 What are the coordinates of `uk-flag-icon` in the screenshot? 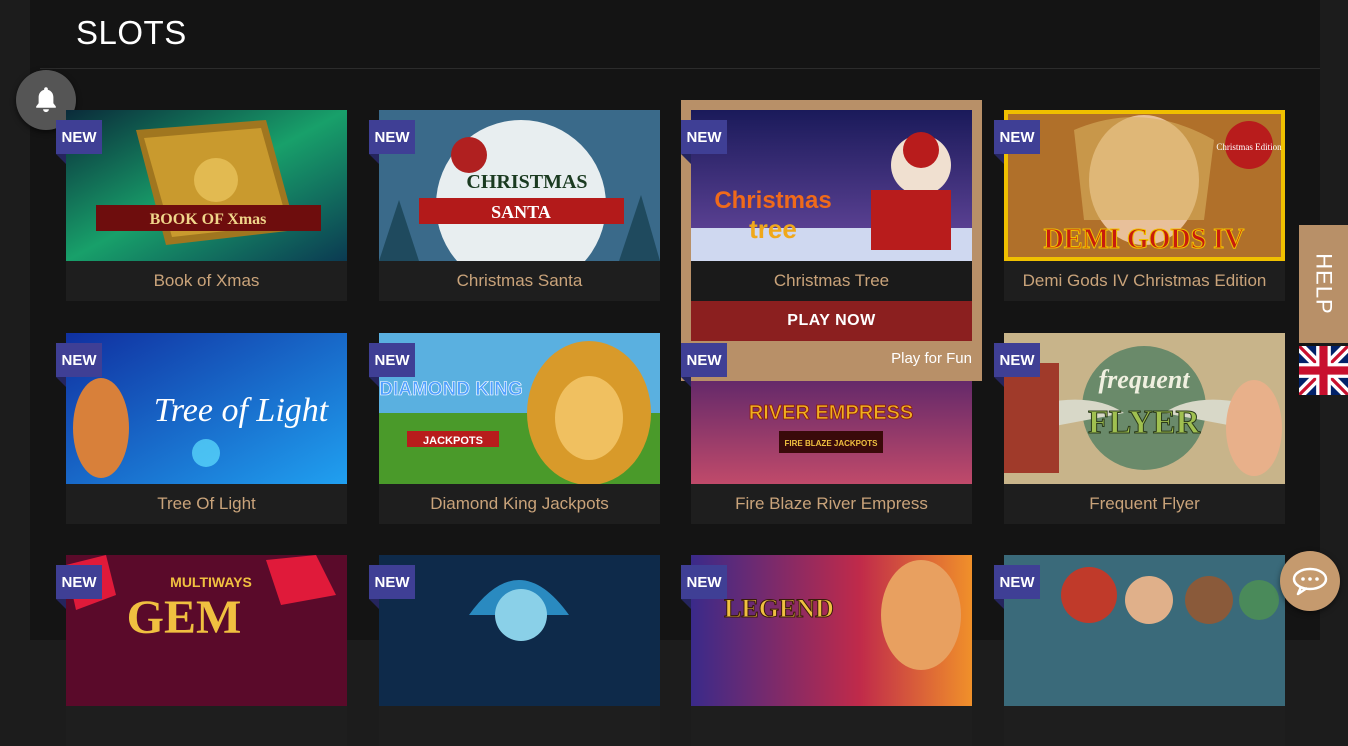 It's located at (1321, 370).